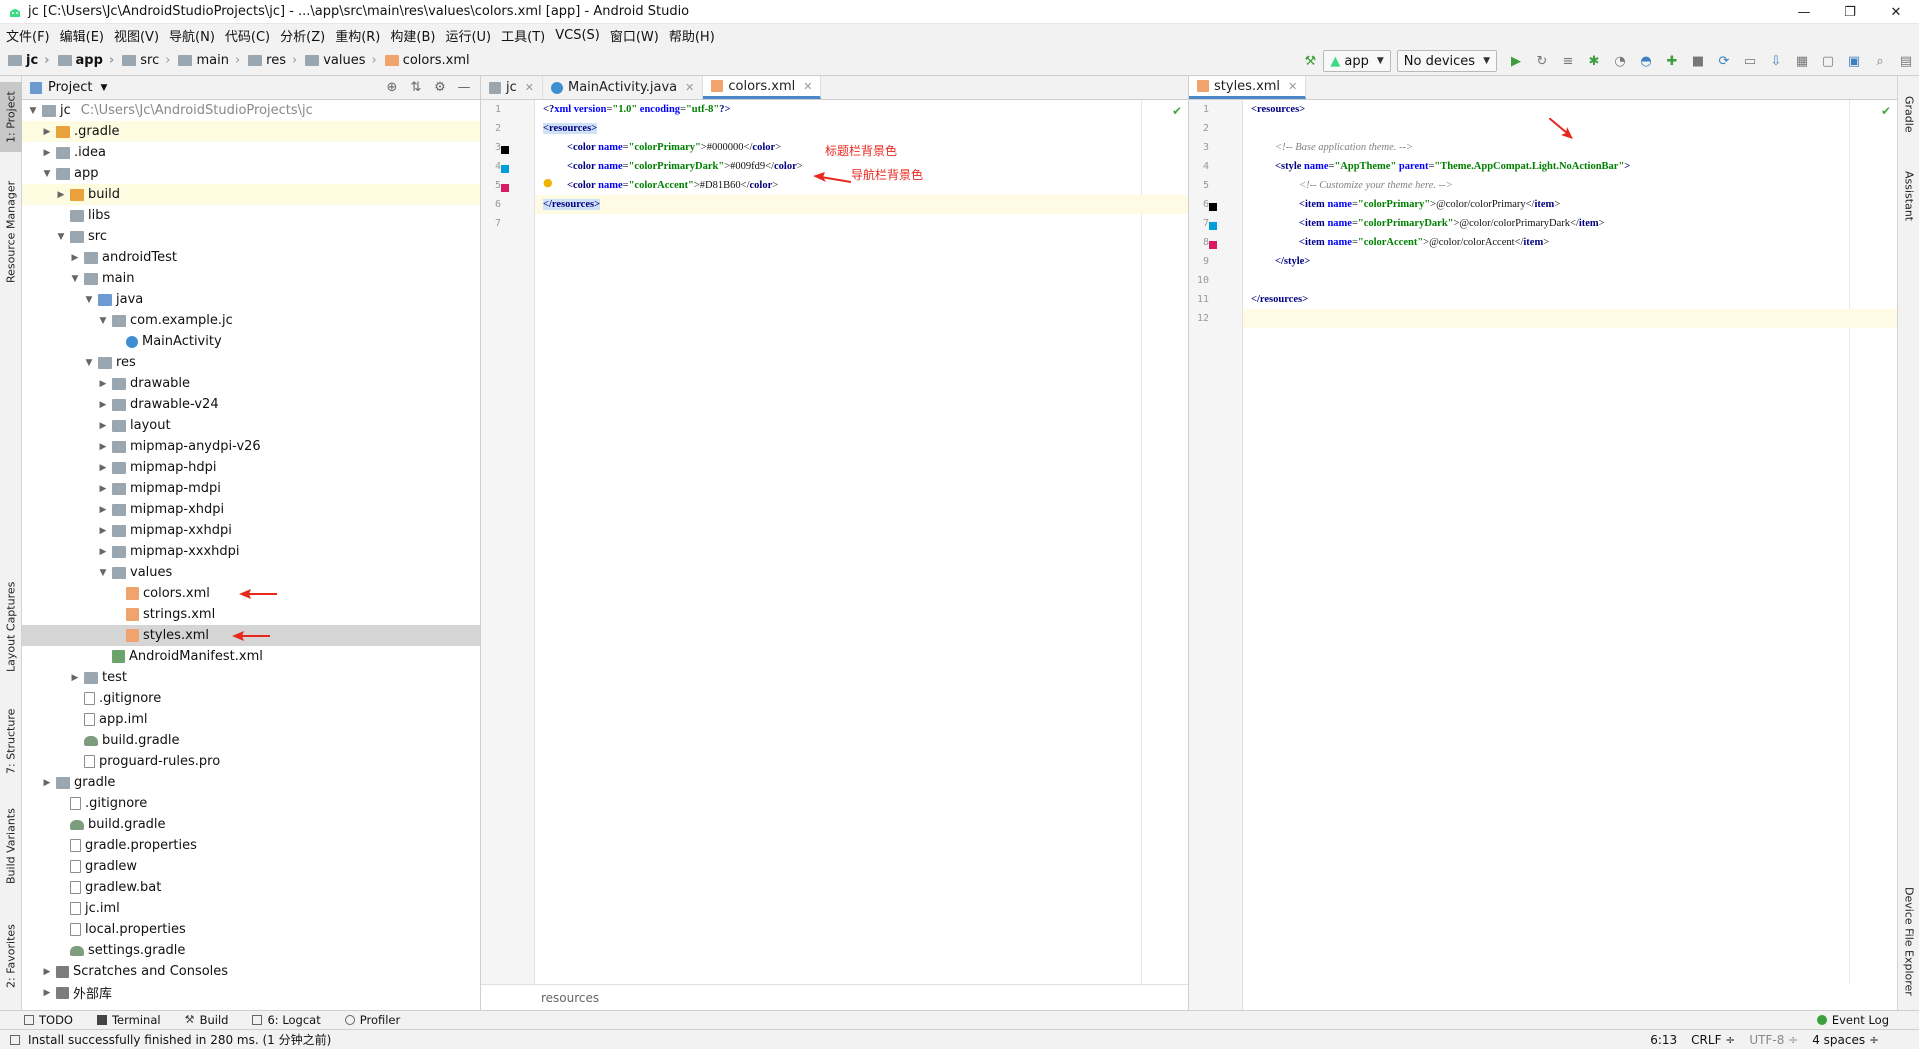 This screenshot has height=1049, width=1919. I want to click on tree-item: ▶ mipmap-hdpi, so click(251, 467).